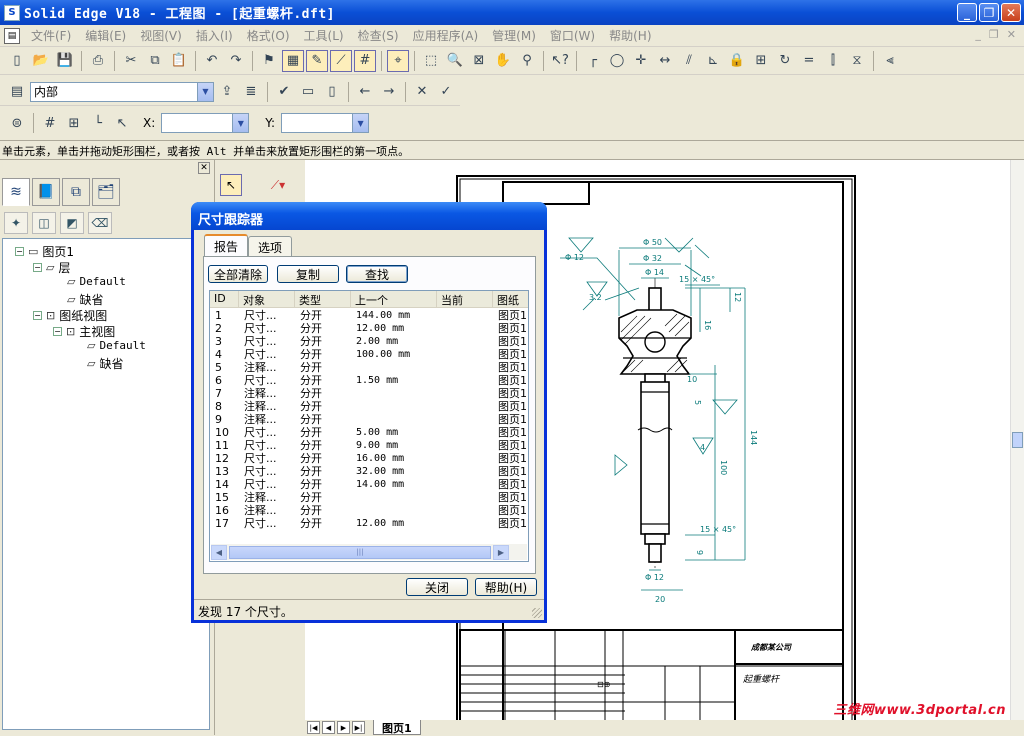  Describe the element at coordinates (510, 299) in the screenshot. I see `col-sheet: 图纸` at that location.